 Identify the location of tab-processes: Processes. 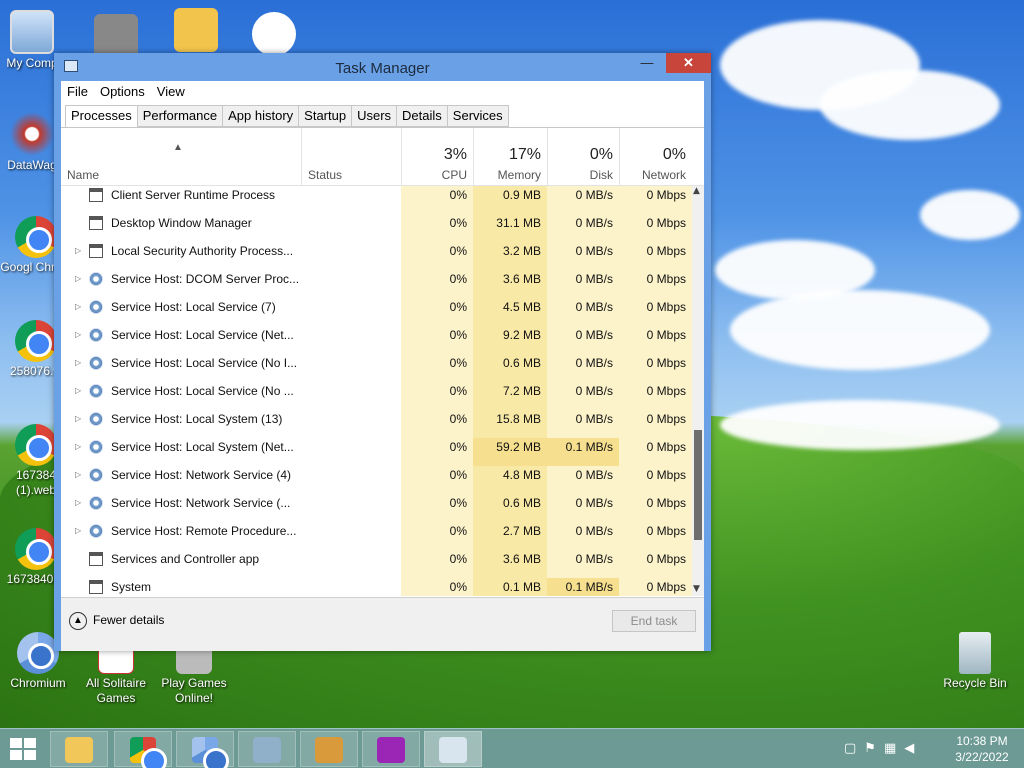
(101, 116).